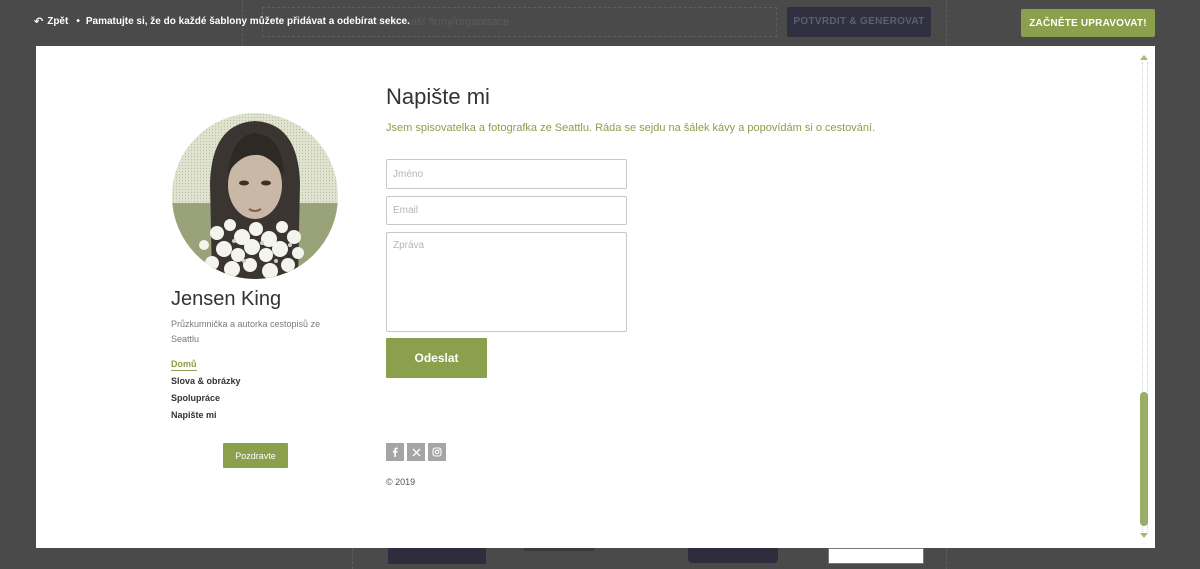 The width and height of the screenshot is (1200, 569). I want to click on nav-item-home: Domů, so click(206, 365).